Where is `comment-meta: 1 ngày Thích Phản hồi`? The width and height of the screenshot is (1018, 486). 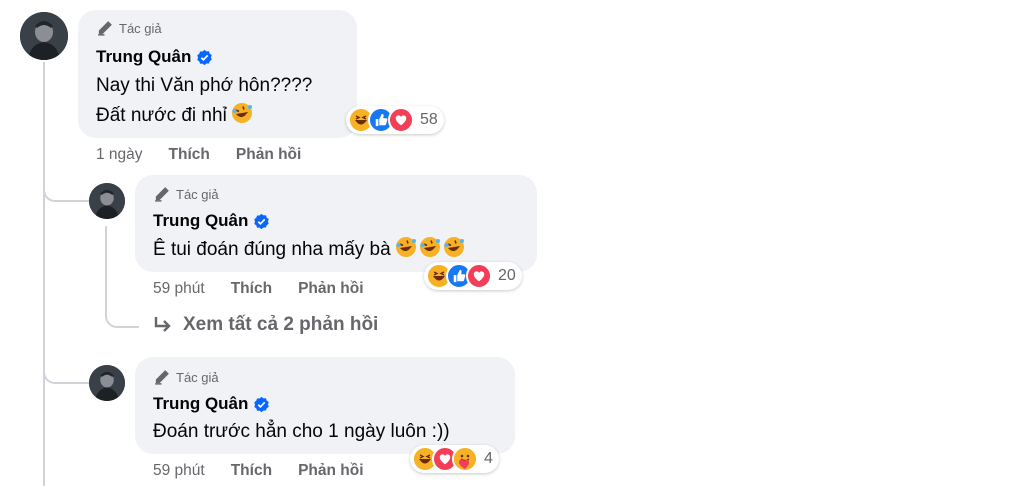
comment-meta: 1 ngày Thích Phản hồi is located at coordinates (211, 155).